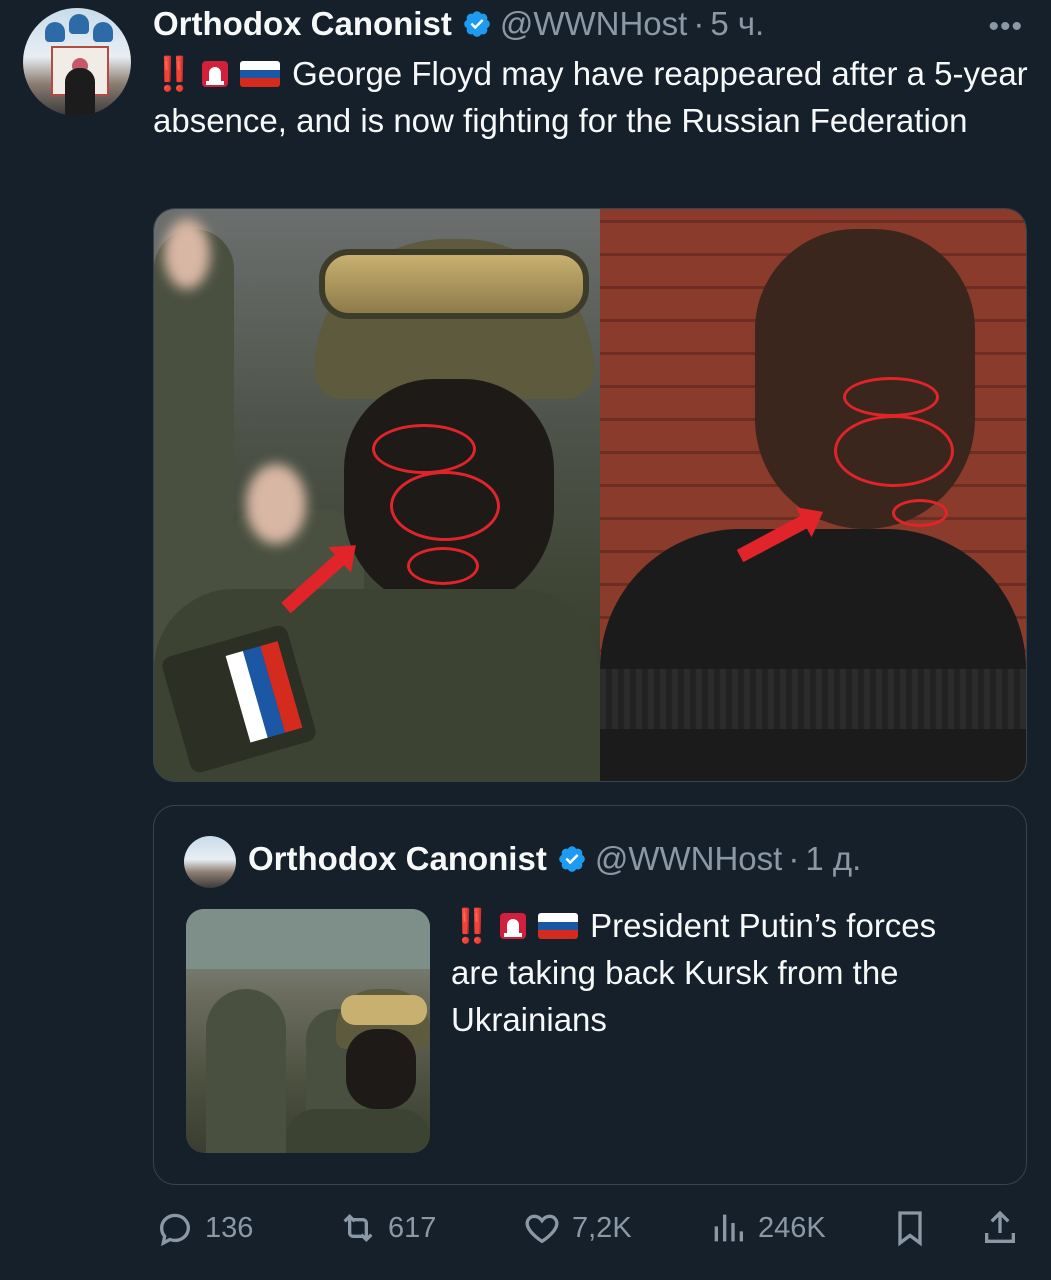  Describe the element at coordinates (458, 24) in the screenshot. I see `post-header: Orthodox Canonist @WWNHost · 5 ч.` at that location.